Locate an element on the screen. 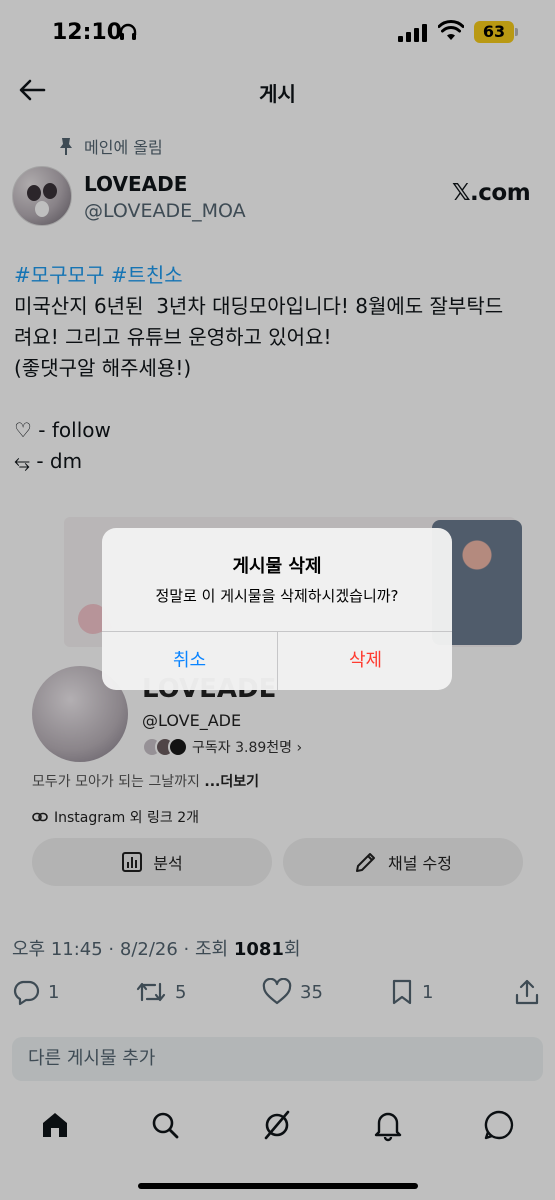  reply-button: 1 is located at coordinates (35, 992).